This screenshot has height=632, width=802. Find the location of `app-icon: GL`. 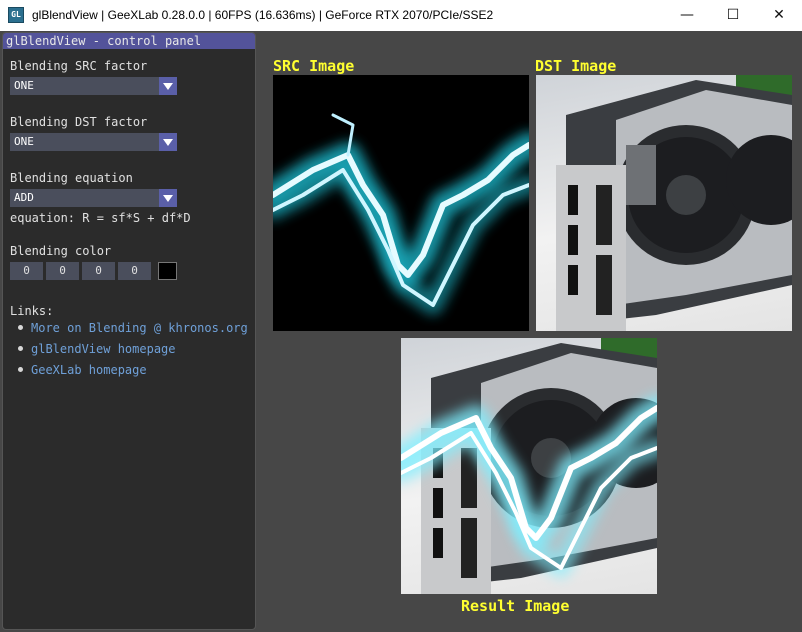

app-icon: GL is located at coordinates (16, 15).